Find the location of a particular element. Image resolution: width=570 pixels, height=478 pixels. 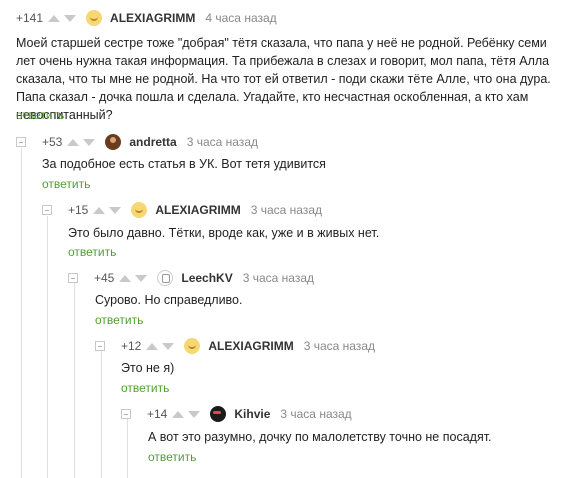

comment-header: +12 ALEXIAGRIMM 3 часа назад is located at coordinates (235, 346).